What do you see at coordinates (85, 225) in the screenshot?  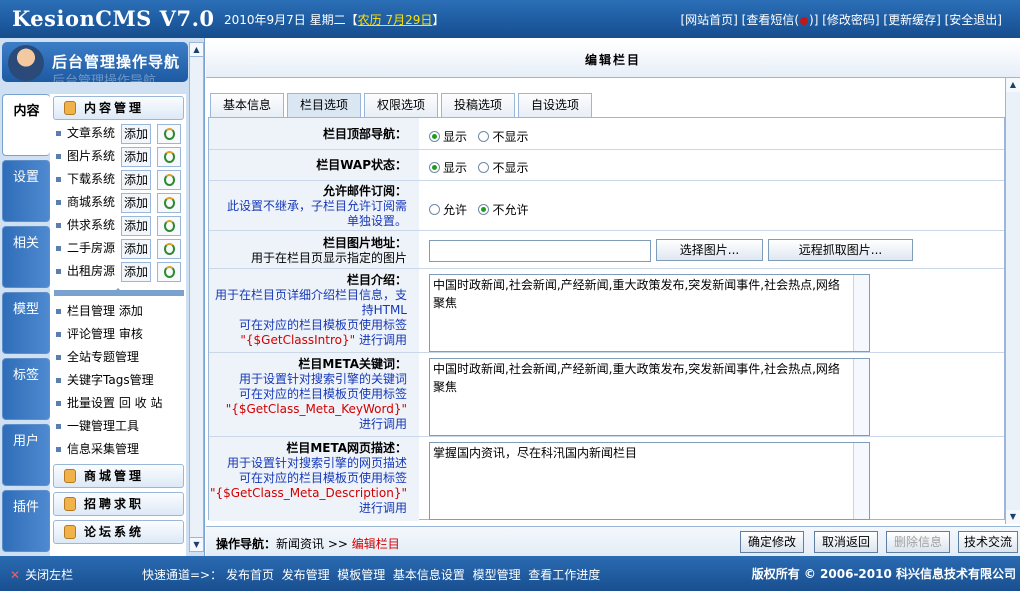 I see `menu-item-supply: 供求系统` at bounding box center [85, 225].